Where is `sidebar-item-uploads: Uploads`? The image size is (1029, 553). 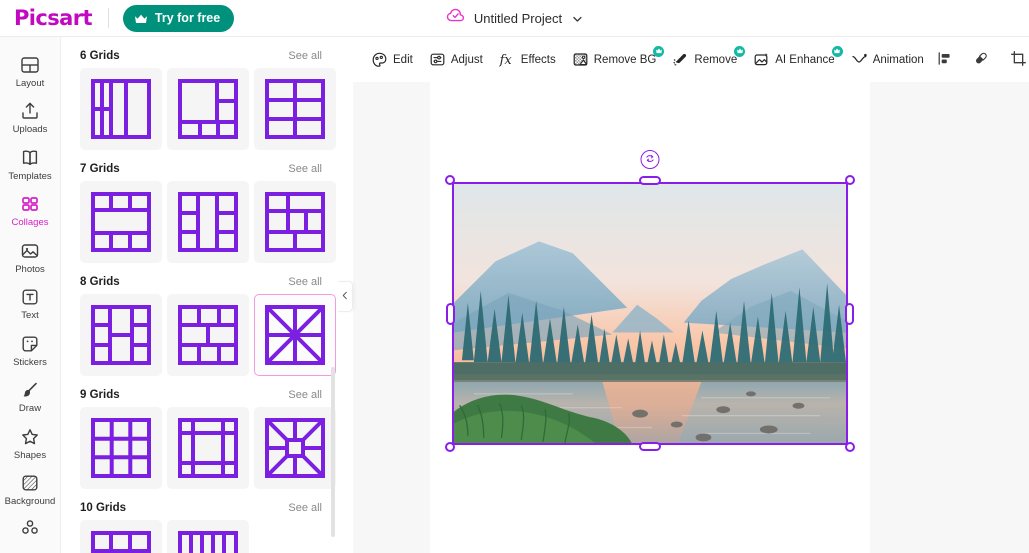 sidebar-item-uploads: Uploads is located at coordinates (30, 117).